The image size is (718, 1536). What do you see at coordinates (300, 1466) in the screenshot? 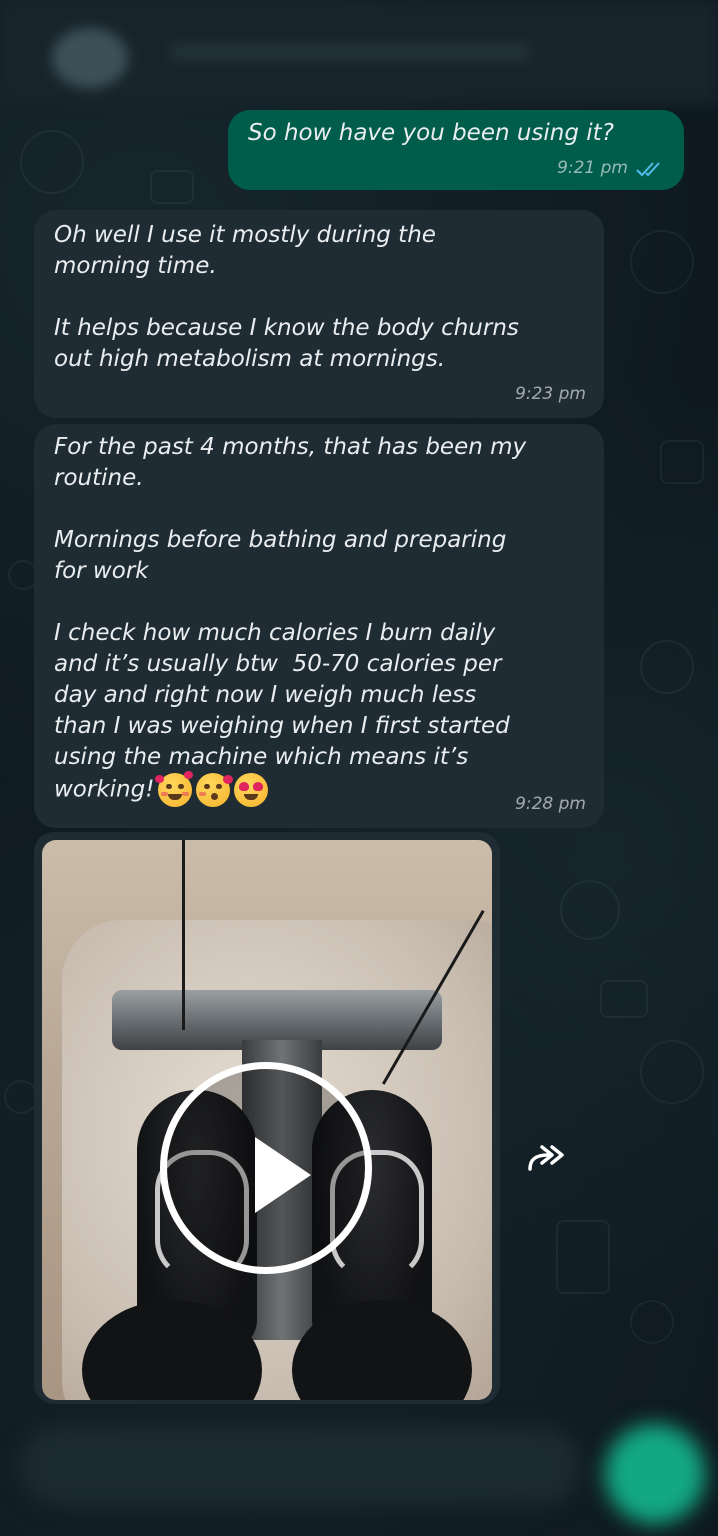
I see `message-input` at bounding box center [300, 1466].